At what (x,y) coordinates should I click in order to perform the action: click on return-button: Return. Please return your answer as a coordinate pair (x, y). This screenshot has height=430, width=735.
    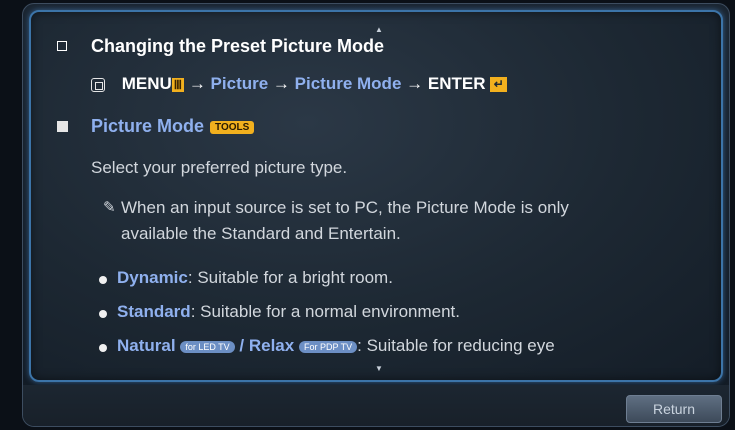
    Looking at the image, I should click on (674, 409).